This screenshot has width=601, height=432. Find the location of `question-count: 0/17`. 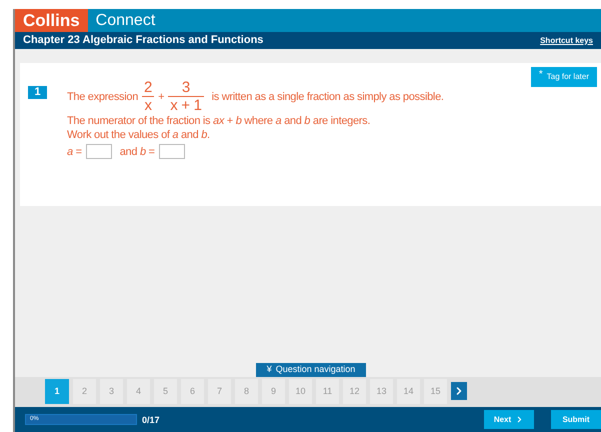

question-count: 0/17 is located at coordinates (151, 421).